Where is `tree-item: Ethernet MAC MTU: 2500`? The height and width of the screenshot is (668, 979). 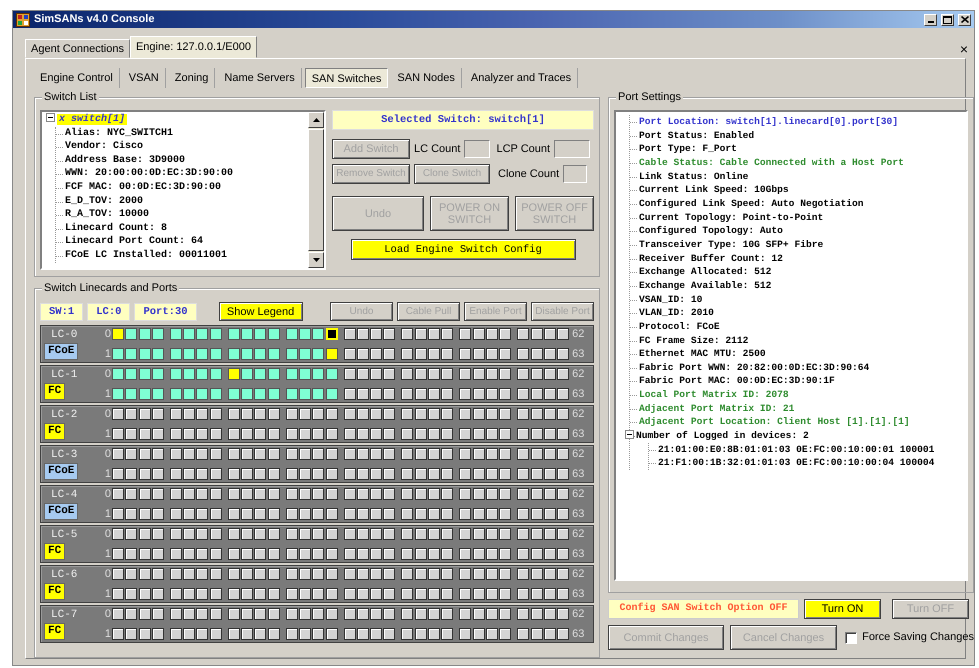 tree-item: Ethernet MAC MTU: 2500 is located at coordinates (702, 354).